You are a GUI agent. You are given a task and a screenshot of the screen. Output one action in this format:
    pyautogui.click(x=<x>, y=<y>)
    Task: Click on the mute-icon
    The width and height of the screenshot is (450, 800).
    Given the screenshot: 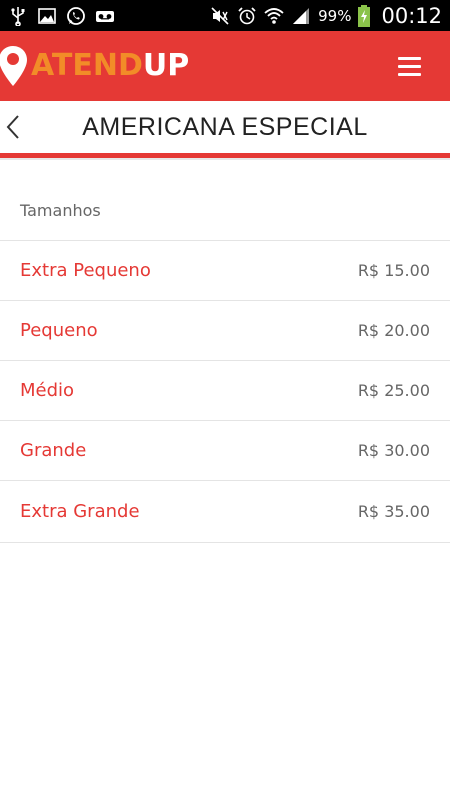 What is the action you would take?
    pyautogui.click(x=220, y=15)
    